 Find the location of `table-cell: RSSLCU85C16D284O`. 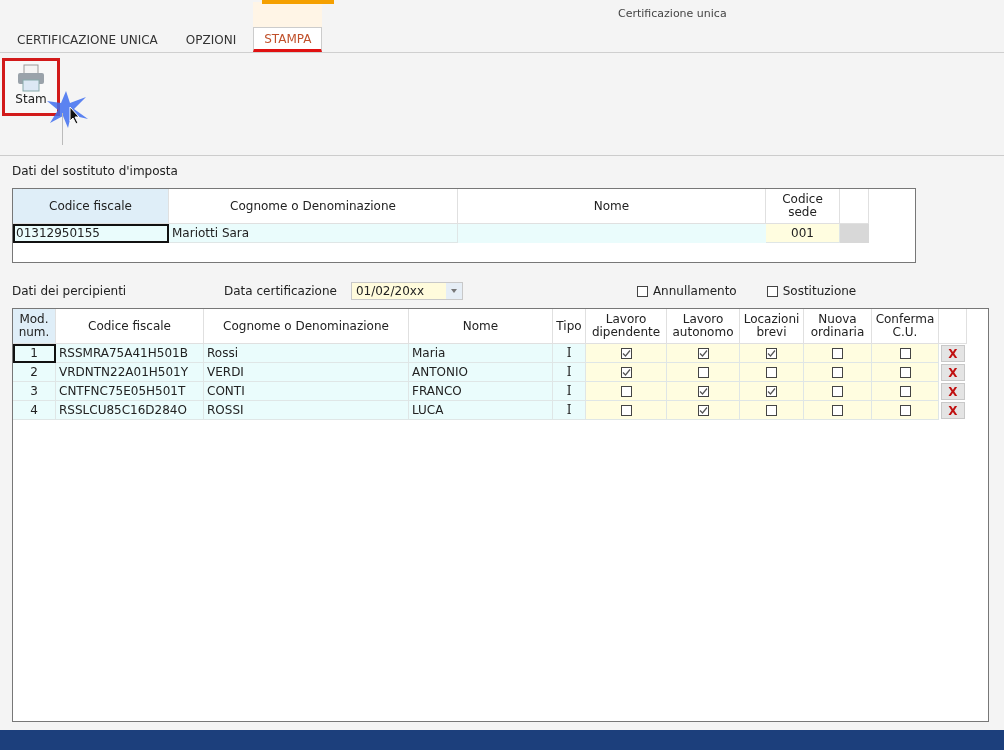

table-cell: RSSLCU85C16D284O is located at coordinates (130, 410).